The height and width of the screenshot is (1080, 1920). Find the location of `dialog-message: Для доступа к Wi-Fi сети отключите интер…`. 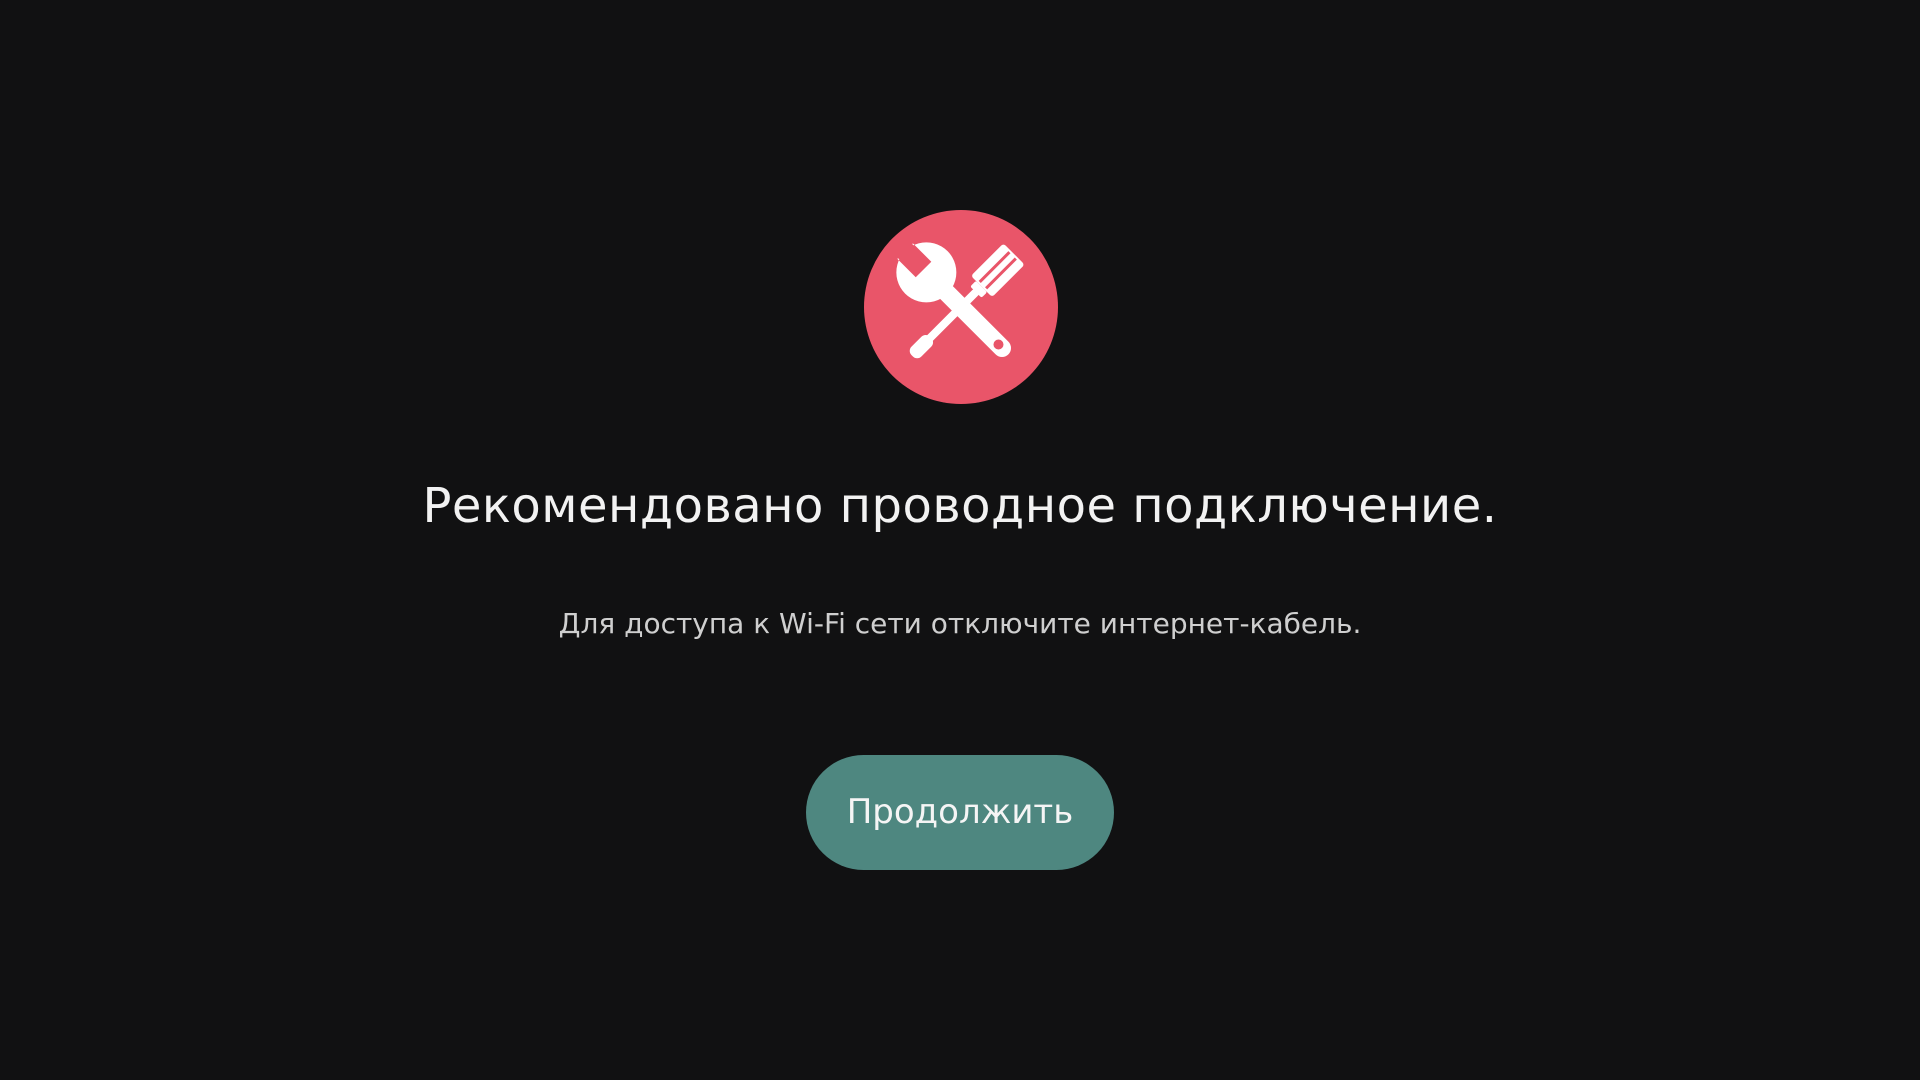

dialog-message: Для доступа к Wi-Fi сети отключите интер… is located at coordinates (960, 623).